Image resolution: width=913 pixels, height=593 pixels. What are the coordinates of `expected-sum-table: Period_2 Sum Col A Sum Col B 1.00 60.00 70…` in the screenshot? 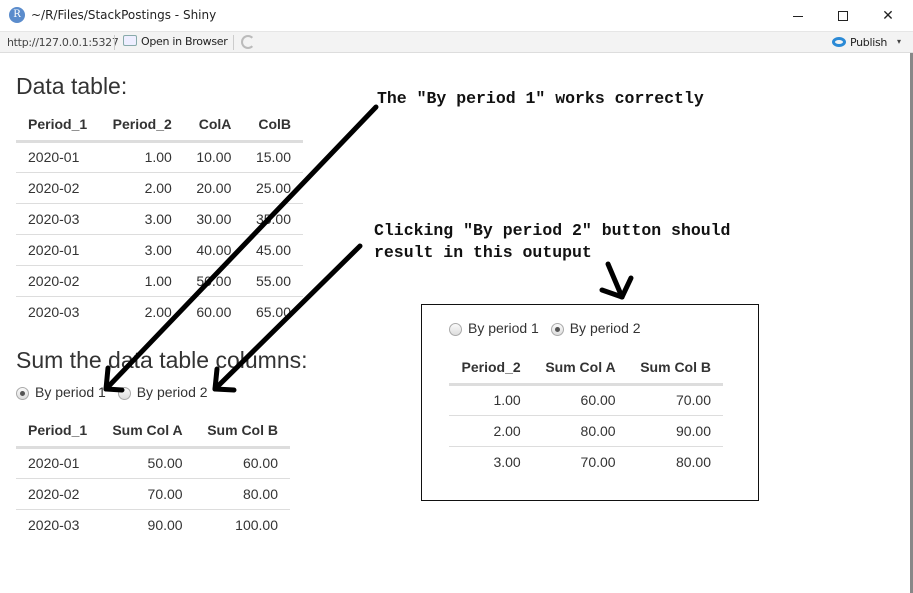 It's located at (586, 414).